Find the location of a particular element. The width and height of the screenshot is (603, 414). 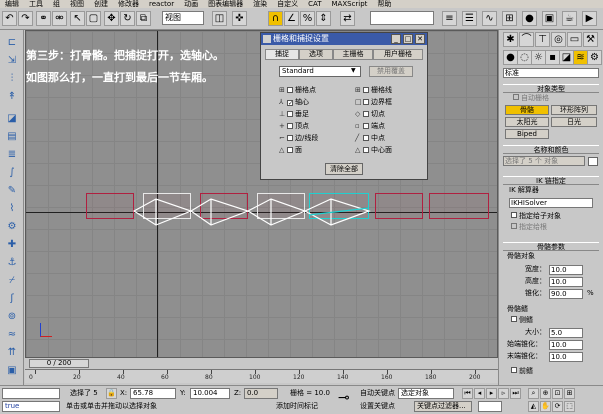

track-bar: 0 20 40 60 80 100 120 140 160 180 200 is located at coordinates (261, 376).